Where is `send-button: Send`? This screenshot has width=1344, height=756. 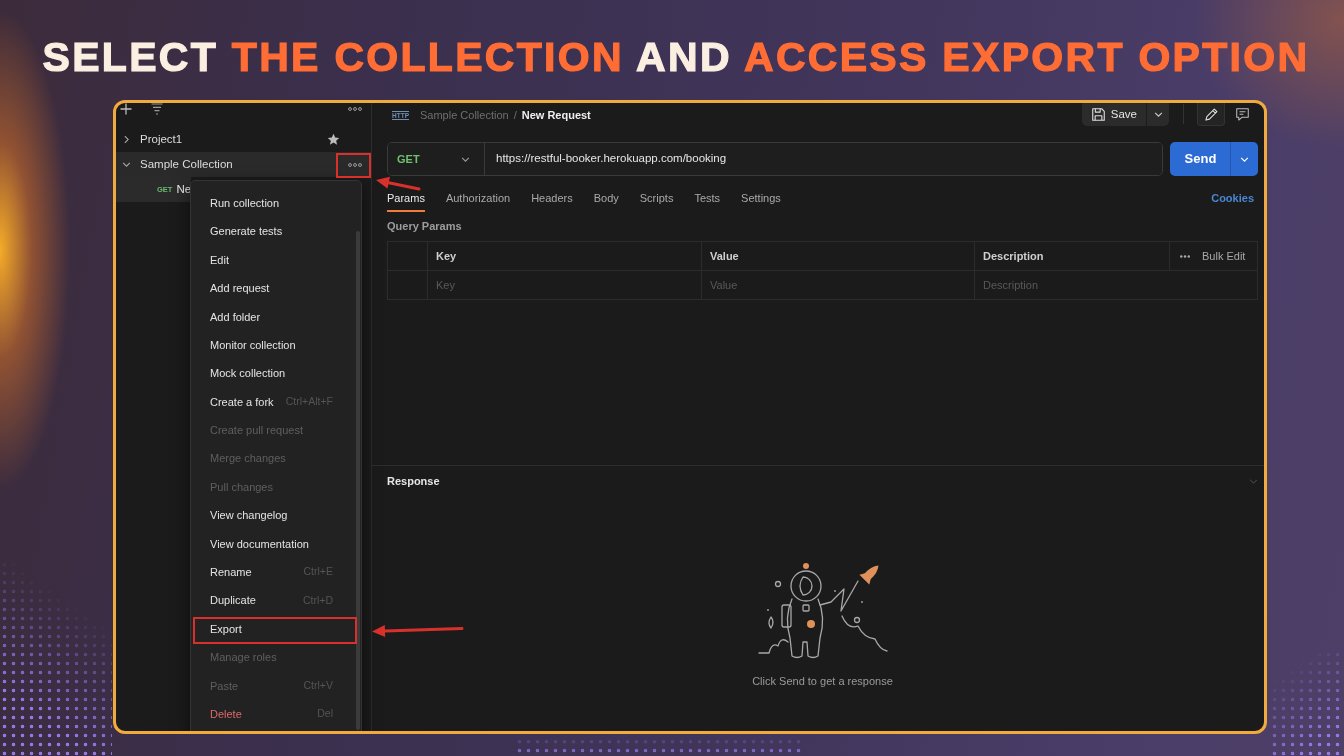
send-button: Send is located at coordinates (1200, 159).